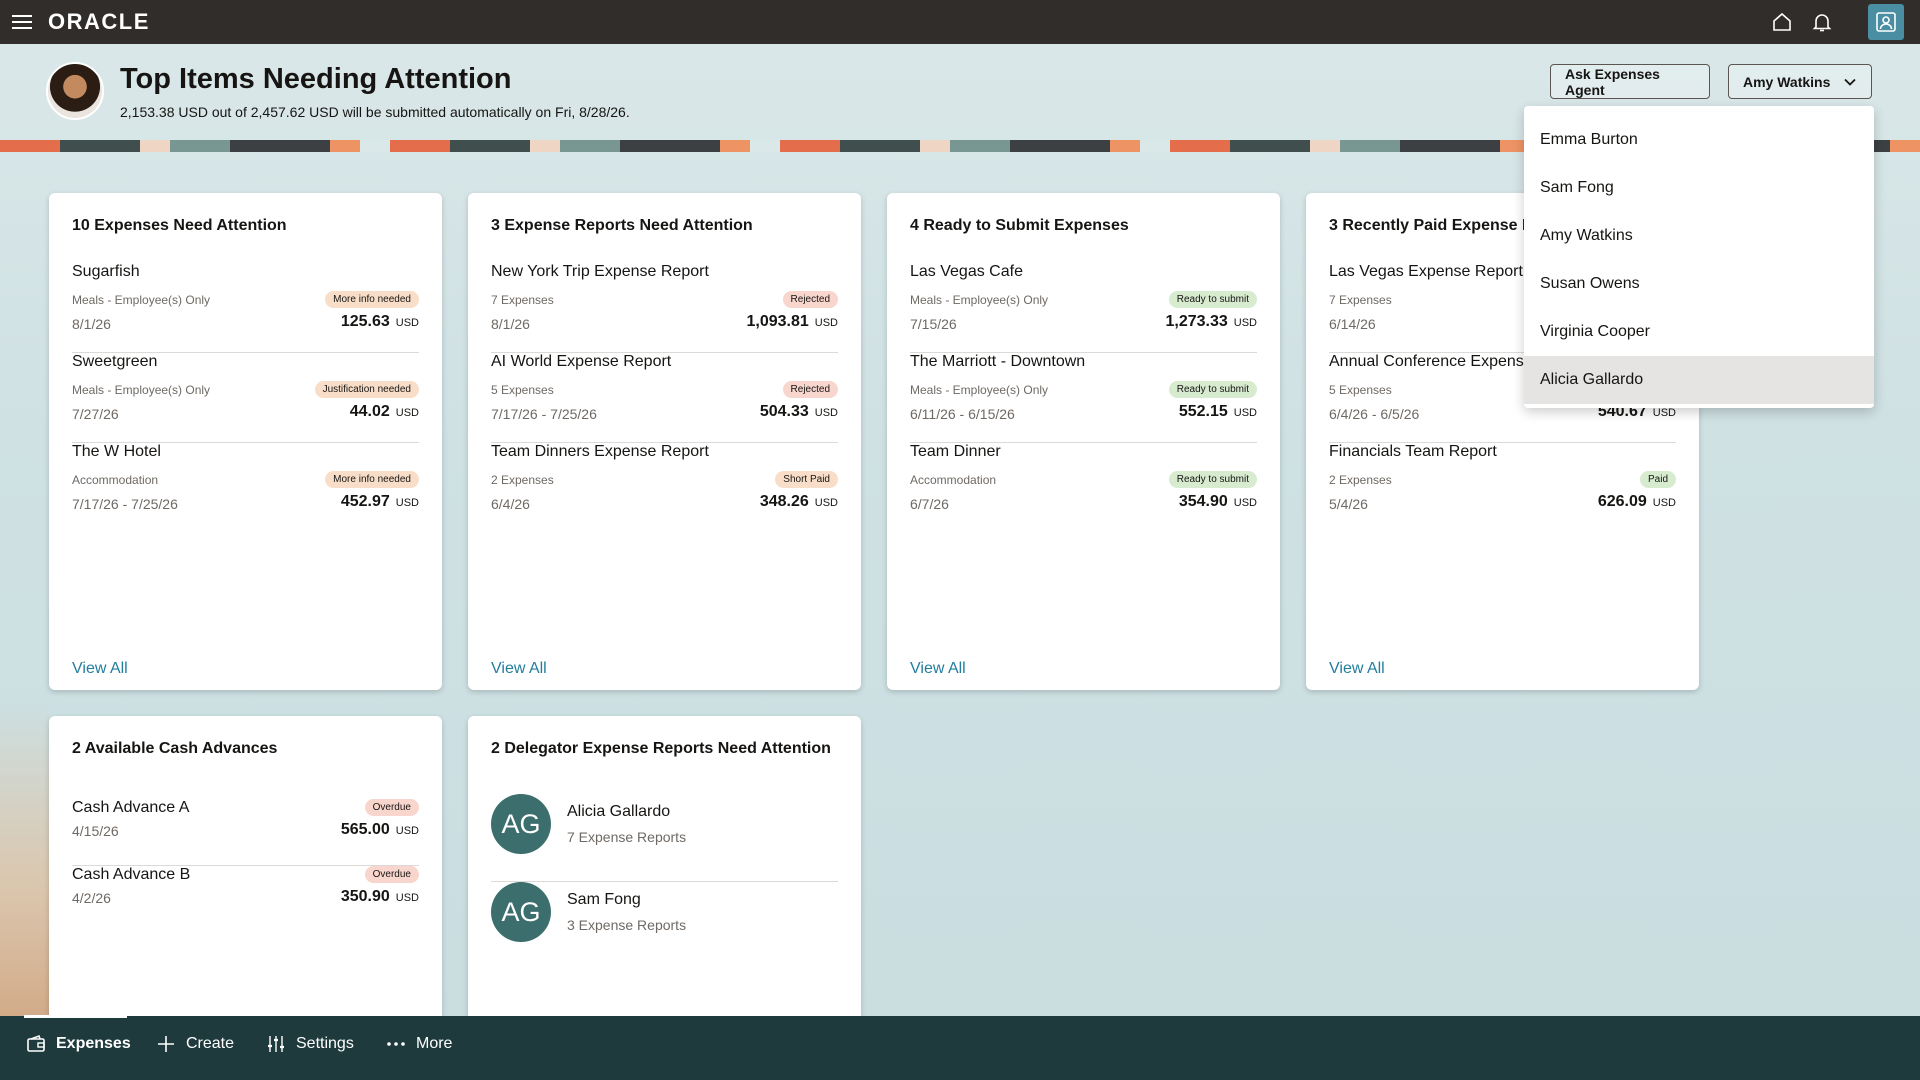 The width and height of the screenshot is (1920, 1080). I want to click on avatar: AG, so click(521, 824).